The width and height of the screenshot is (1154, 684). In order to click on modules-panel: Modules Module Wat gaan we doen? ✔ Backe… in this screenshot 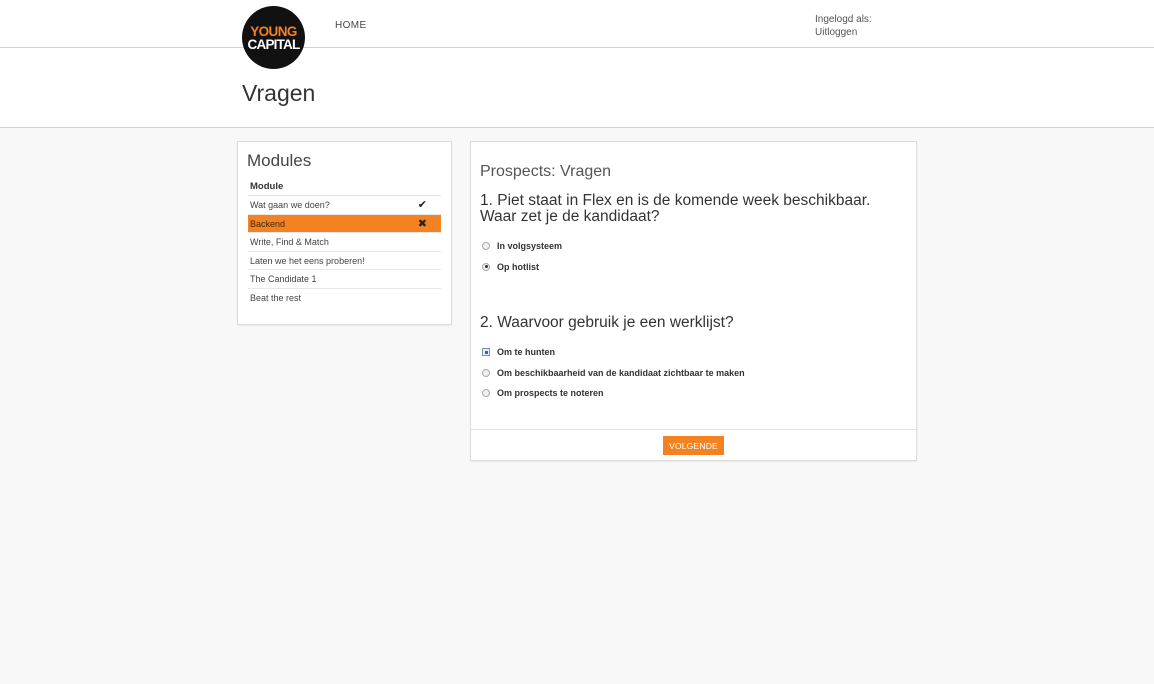, I will do `click(344, 233)`.